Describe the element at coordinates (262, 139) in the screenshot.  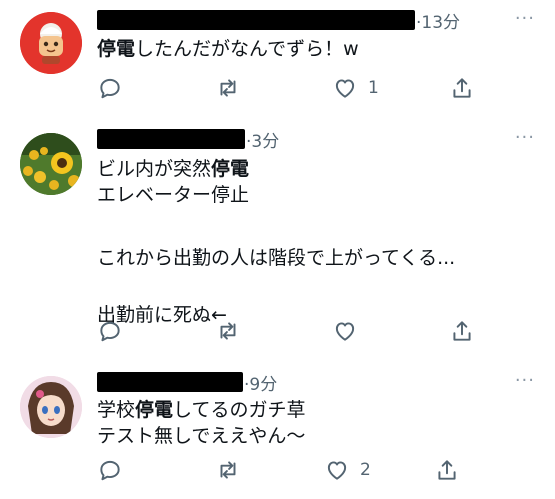
I see `timestamp: ·3分` at that location.